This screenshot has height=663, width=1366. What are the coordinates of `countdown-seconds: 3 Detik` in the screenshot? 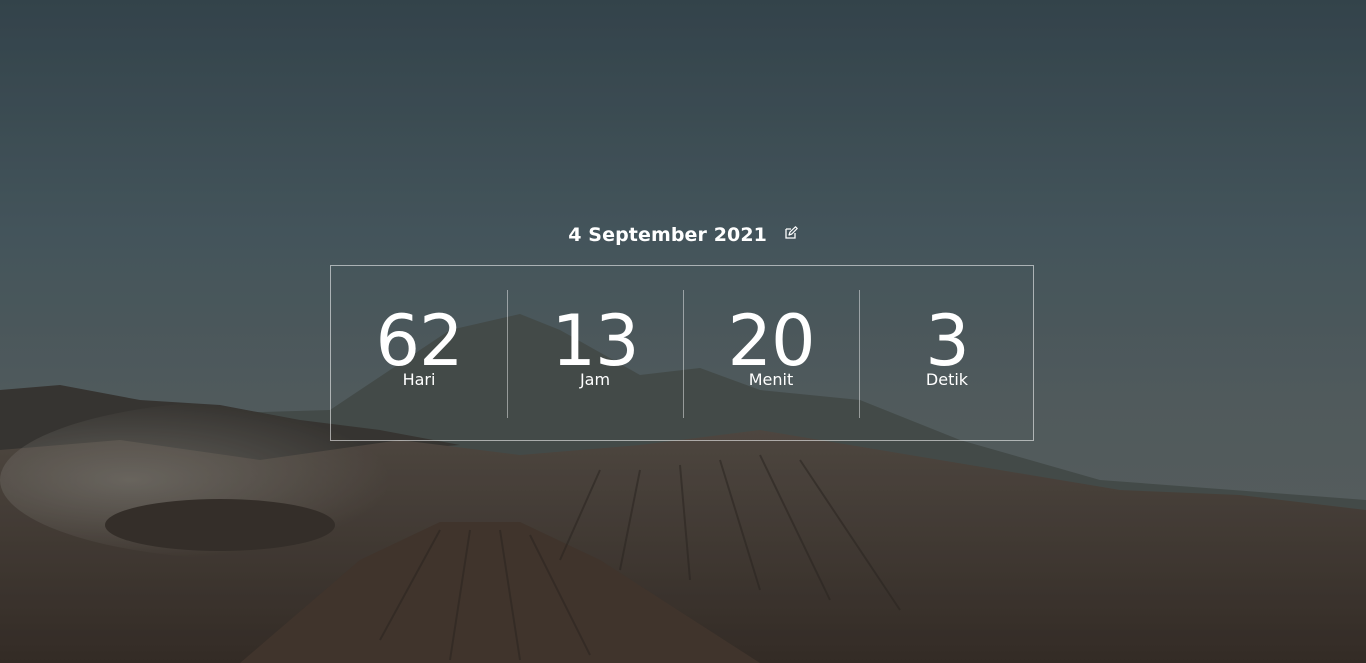 It's located at (947, 354).